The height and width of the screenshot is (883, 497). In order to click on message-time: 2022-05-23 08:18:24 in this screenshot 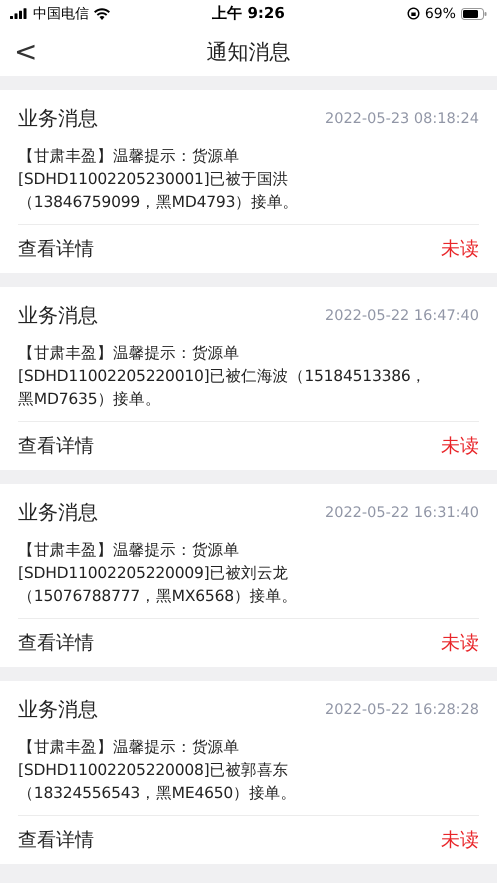, I will do `click(402, 118)`.